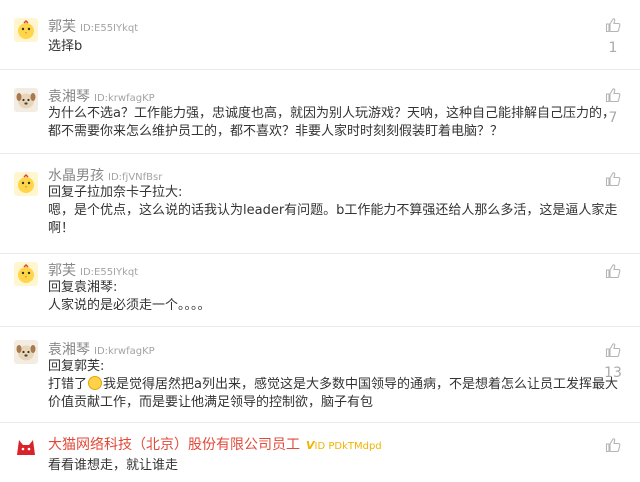  What do you see at coordinates (129, 305) in the screenshot?
I see `comment-line: 人家说的是必须走一个。。。。` at bounding box center [129, 305].